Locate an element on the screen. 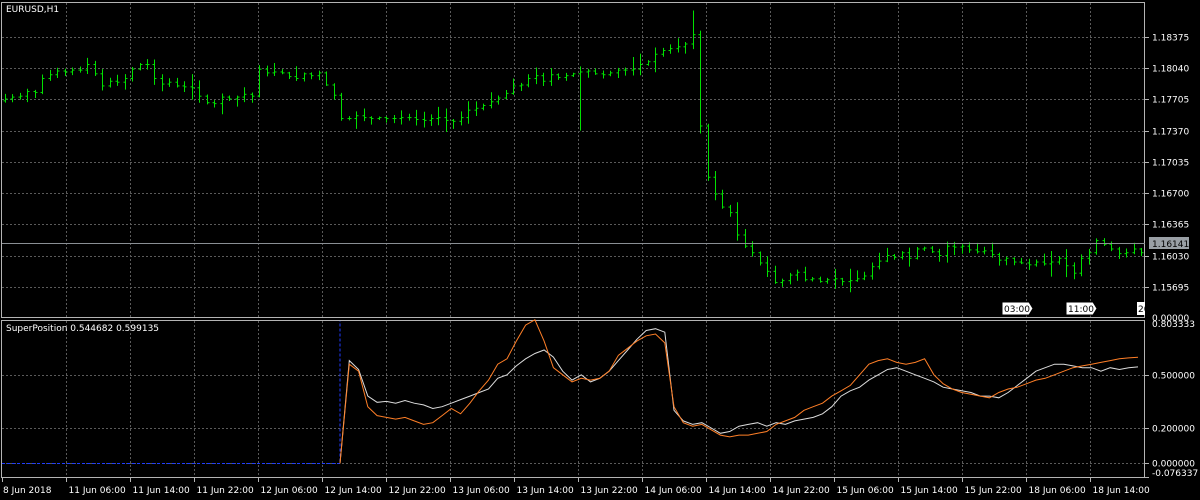 The width and height of the screenshot is (1200, 500). time-marker-03: 03:00 is located at coordinates (1017, 308).